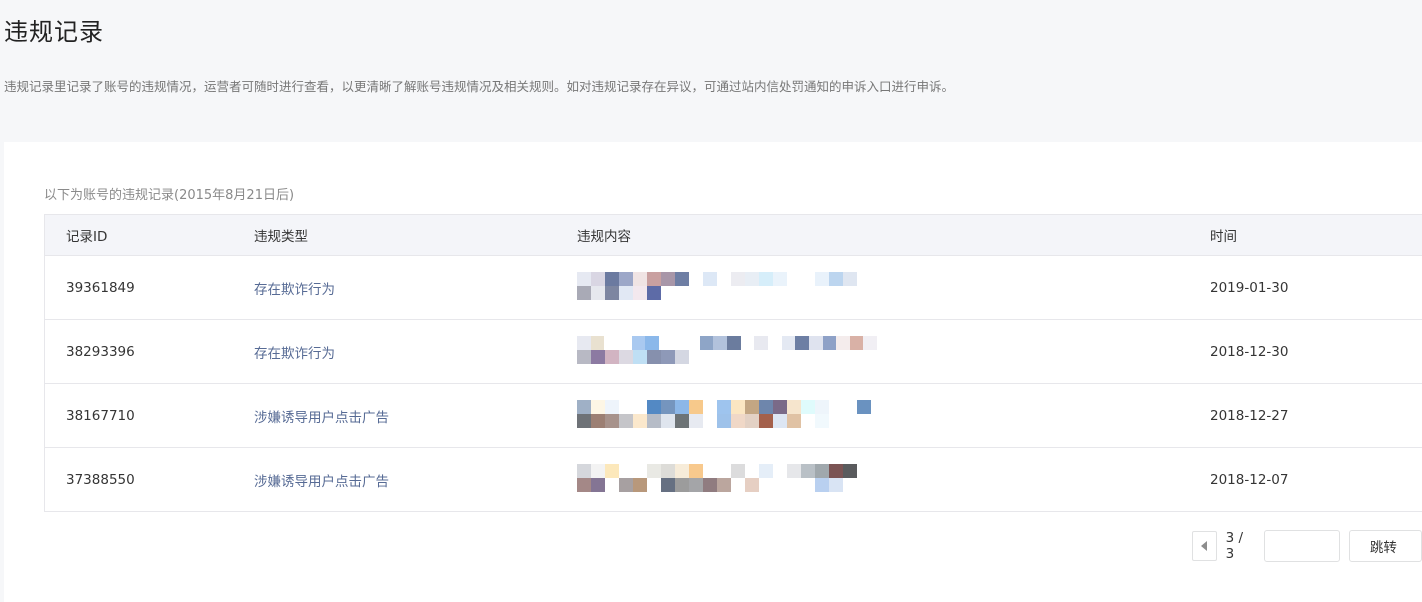 The image size is (1422, 602). I want to click on table-row: 38167710 涉嫌诱导用户点击广告 2018-12-27, so click(733, 416).